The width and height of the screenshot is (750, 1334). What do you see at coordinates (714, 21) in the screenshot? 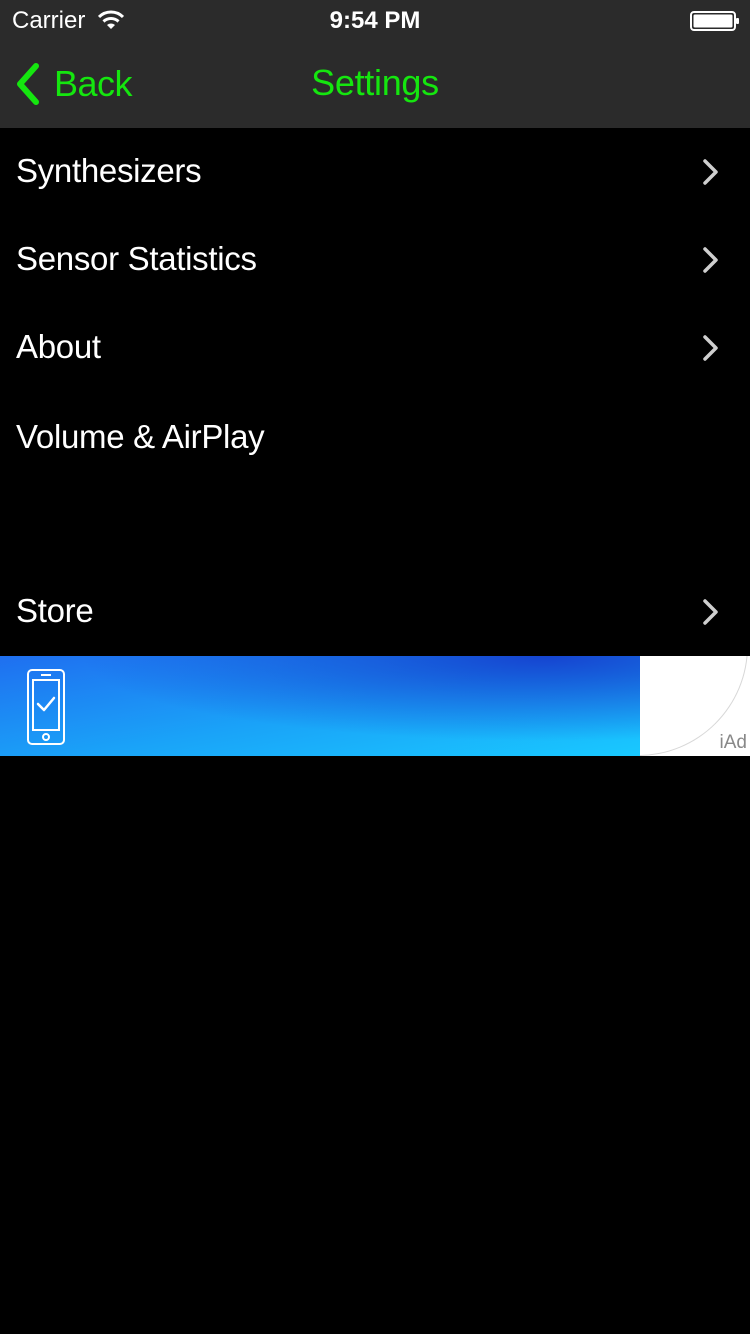
I see `battery-icon` at bounding box center [714, 21].